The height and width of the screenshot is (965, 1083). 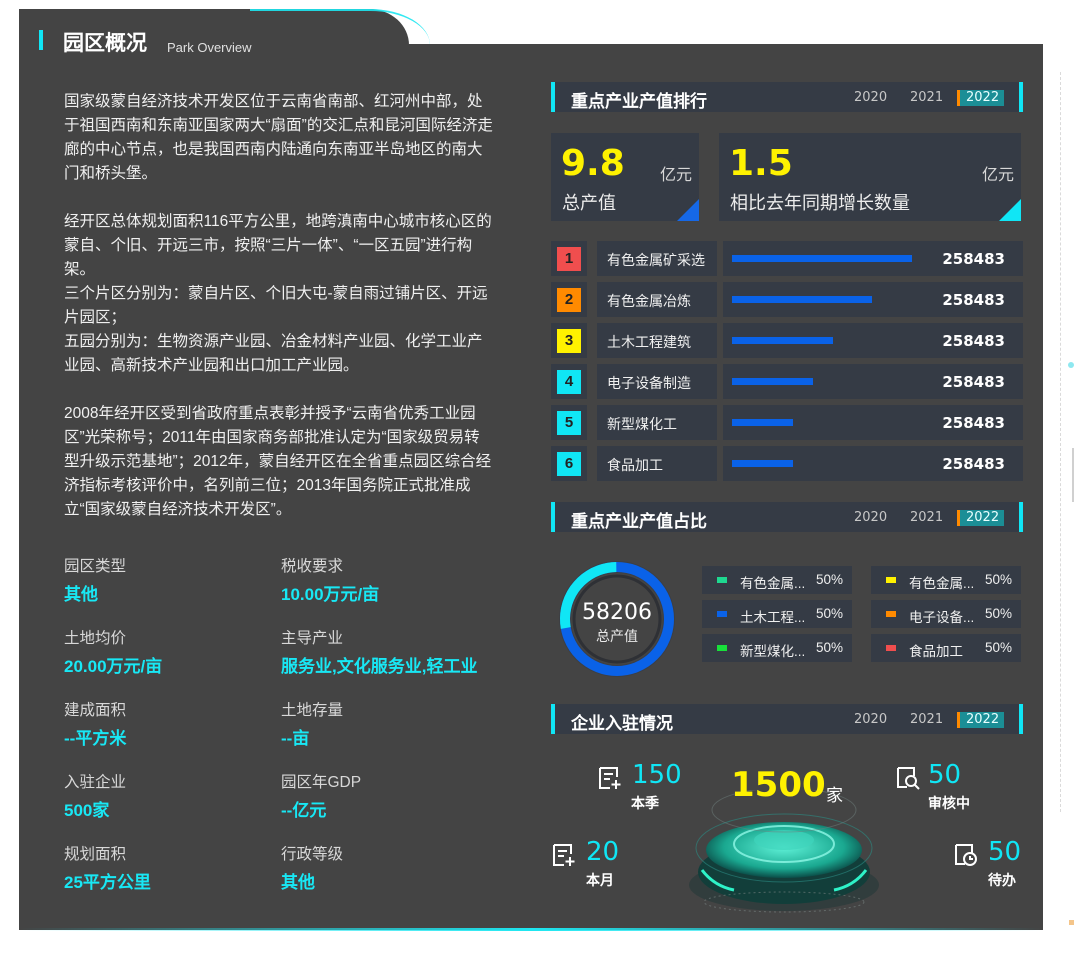 I want to click on info-label: 入驻企业, so click(x=95, y=782).